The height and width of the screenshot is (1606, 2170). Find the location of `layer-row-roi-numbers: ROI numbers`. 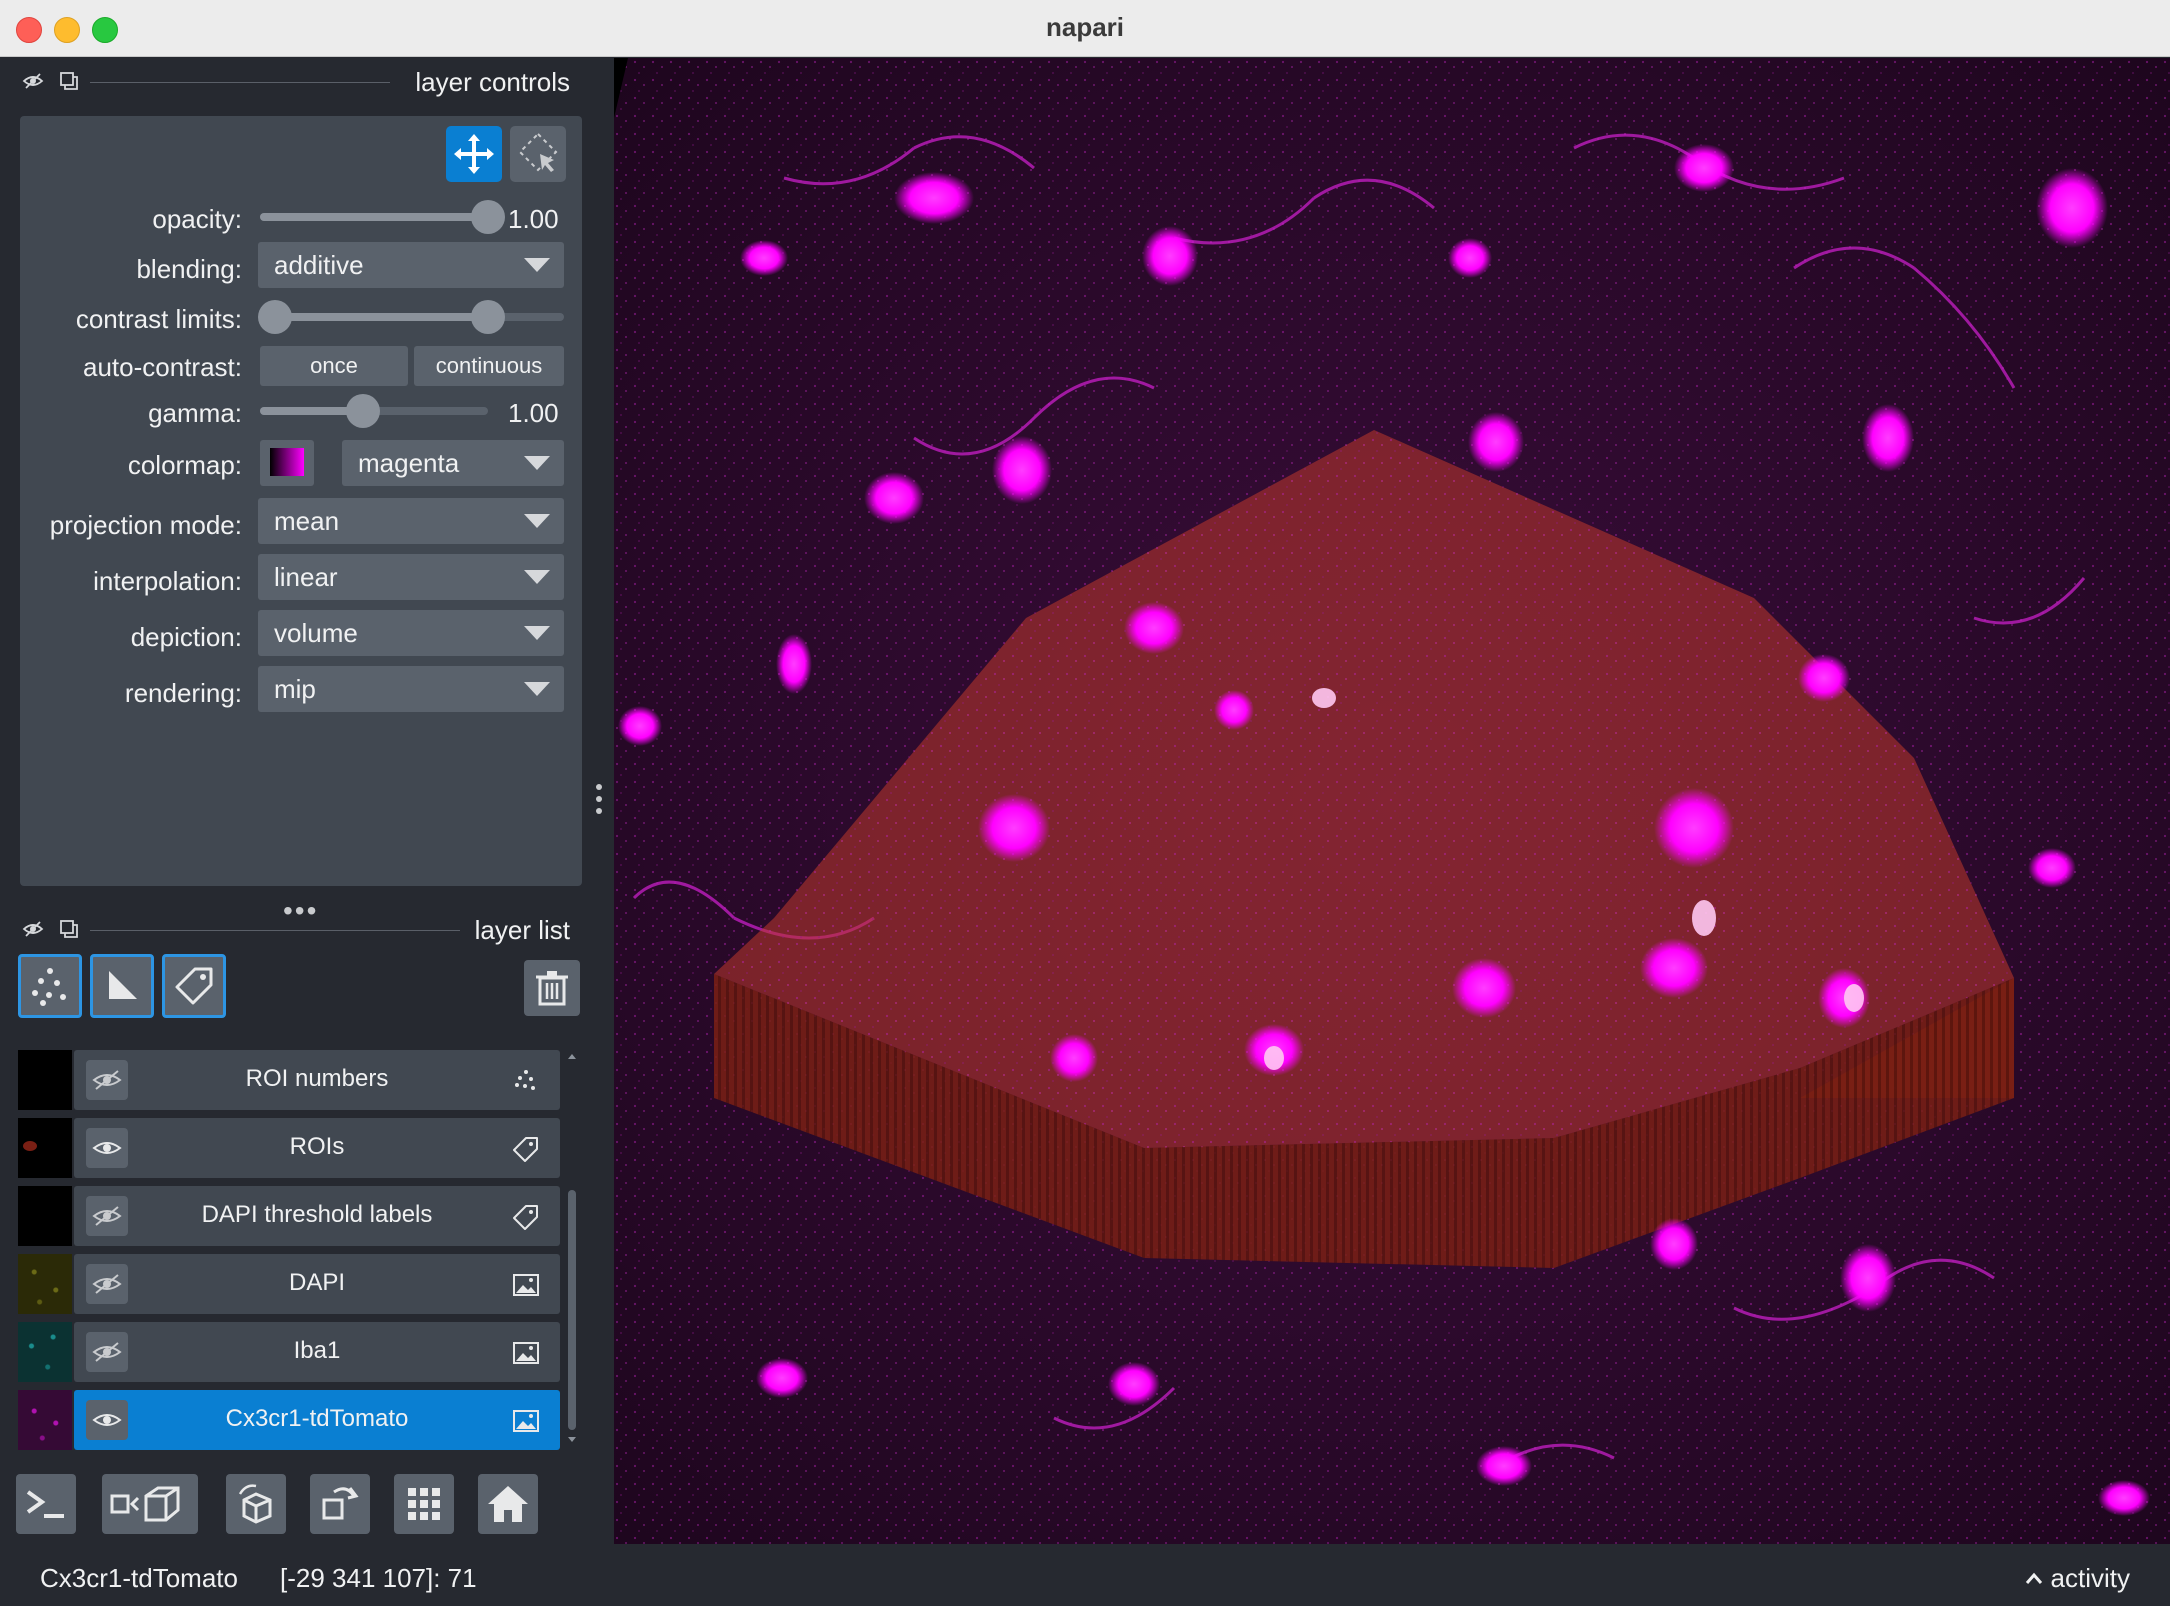

layer-row-roi-numbers: ROI numbers is located at coordinates (289, 1080).